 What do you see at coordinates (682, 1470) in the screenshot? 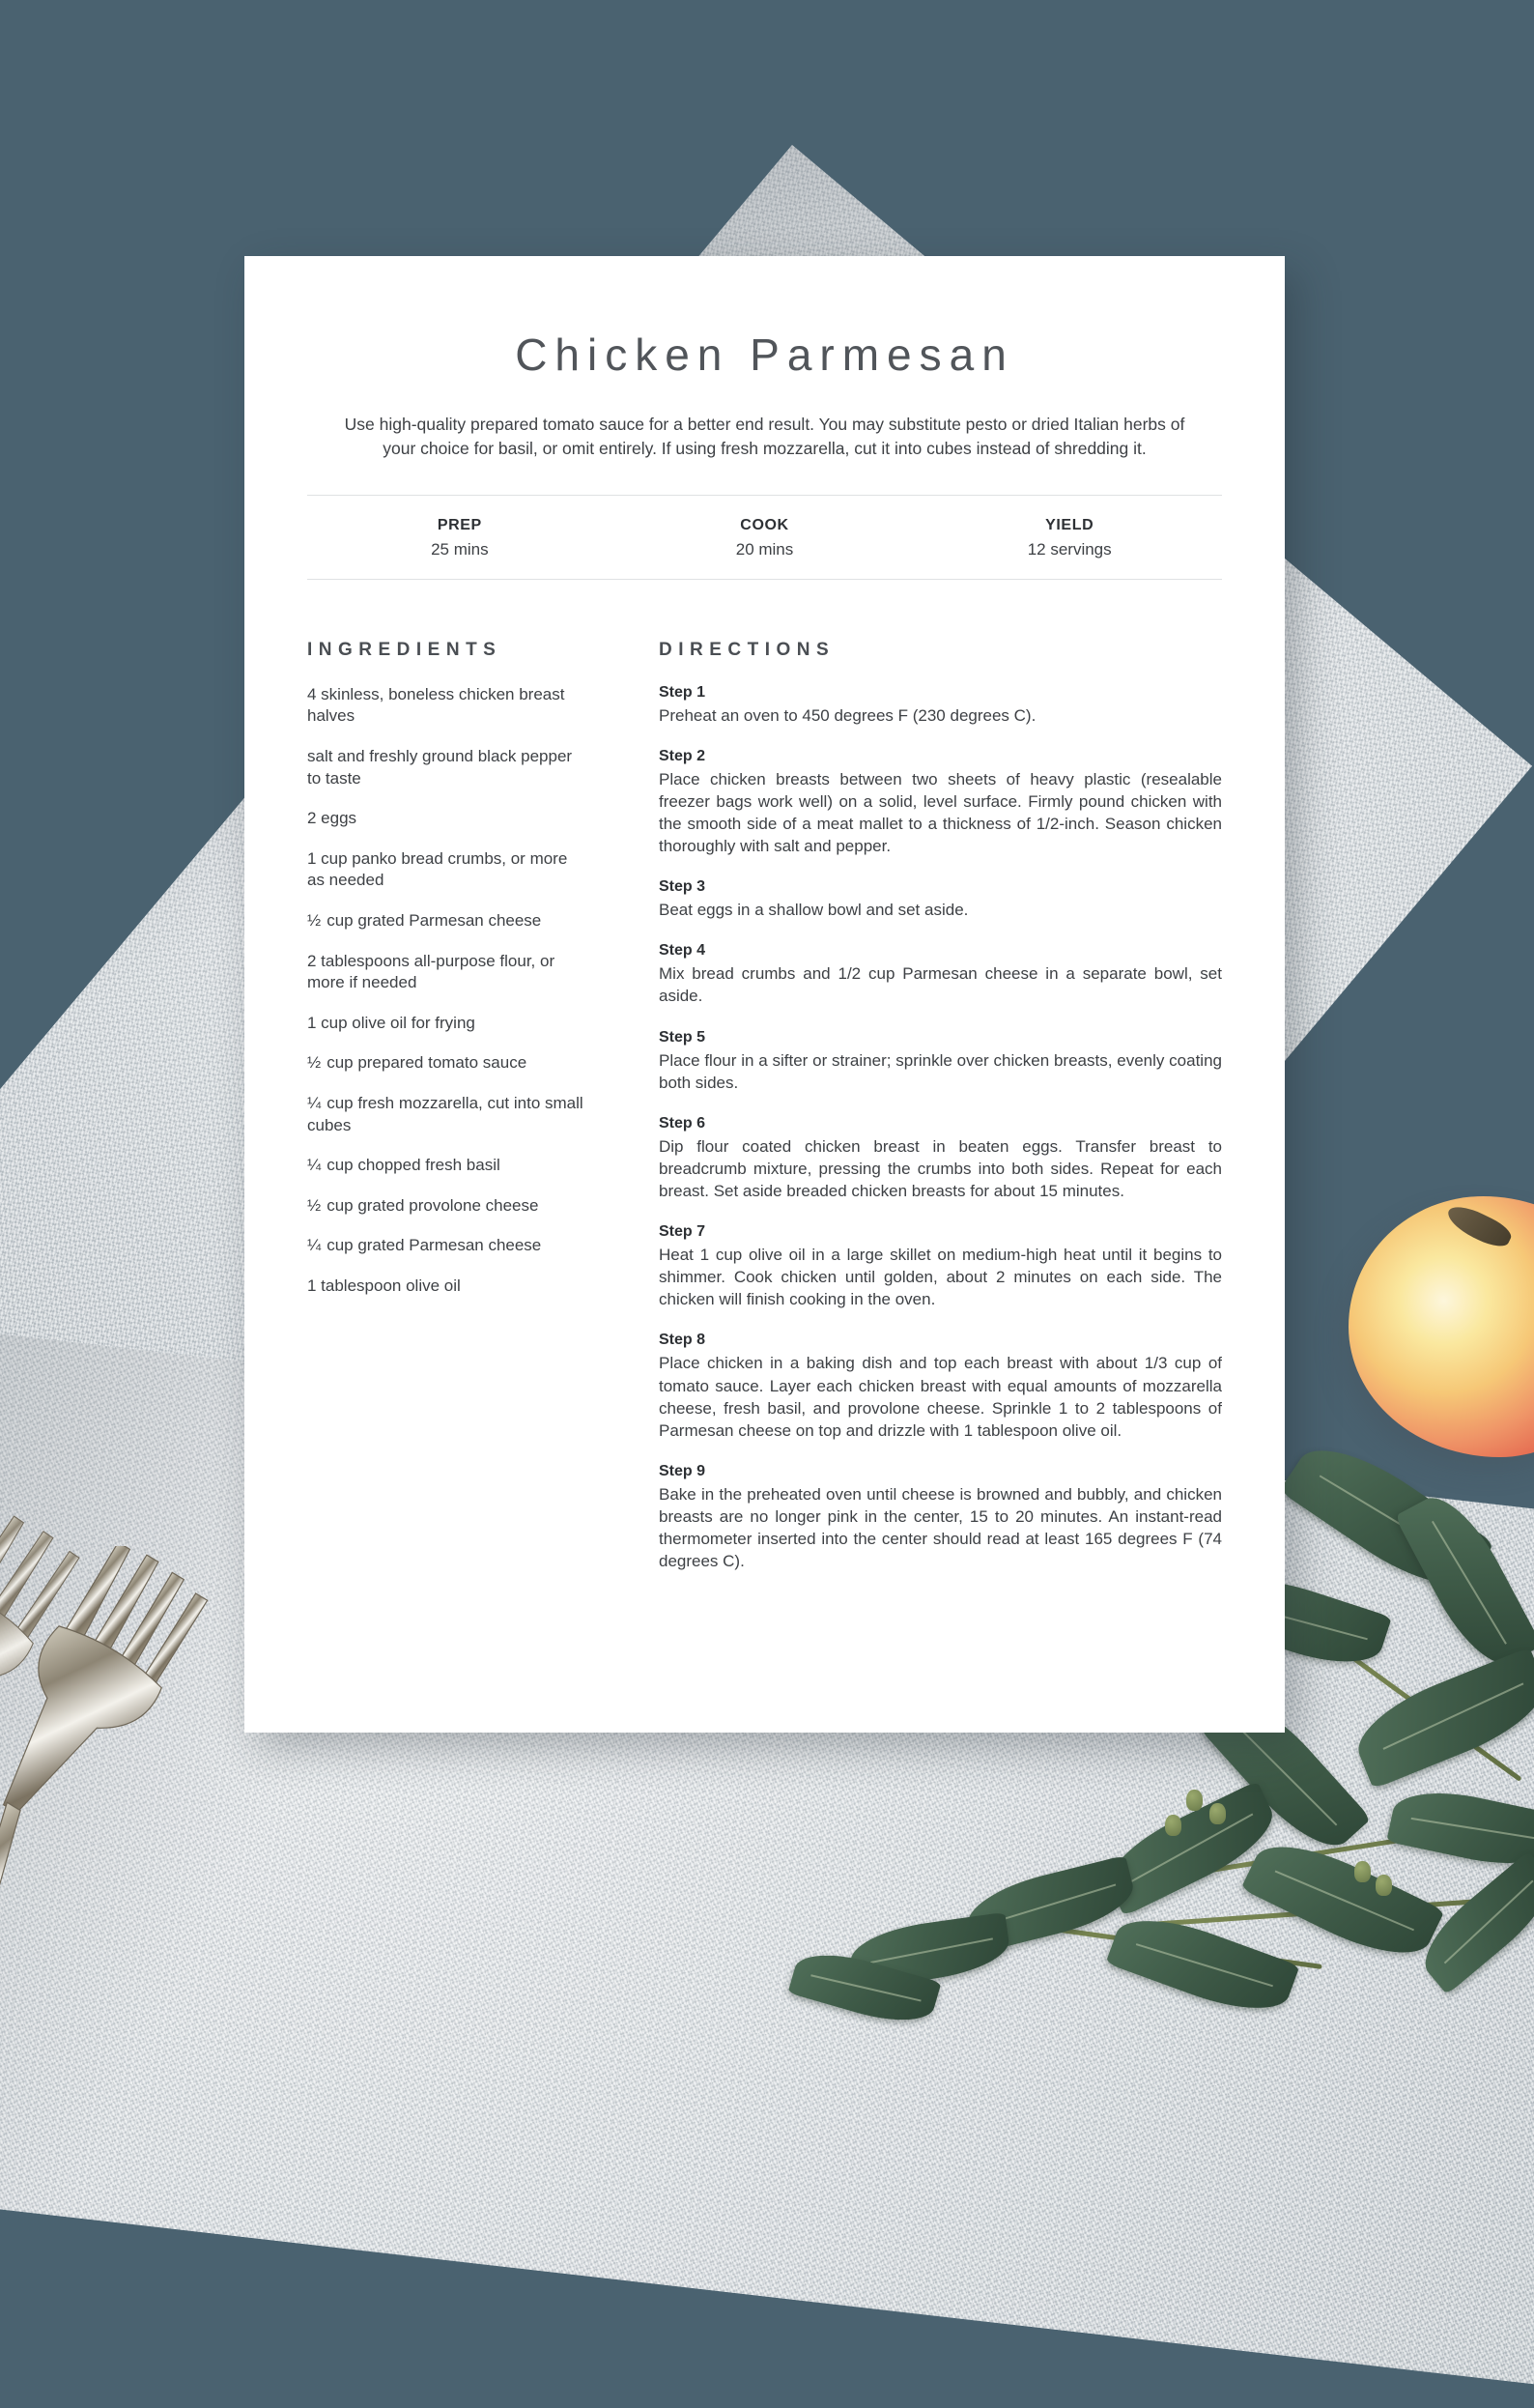
I see `step-label: Step 9` at bounding box center [682, 1470].